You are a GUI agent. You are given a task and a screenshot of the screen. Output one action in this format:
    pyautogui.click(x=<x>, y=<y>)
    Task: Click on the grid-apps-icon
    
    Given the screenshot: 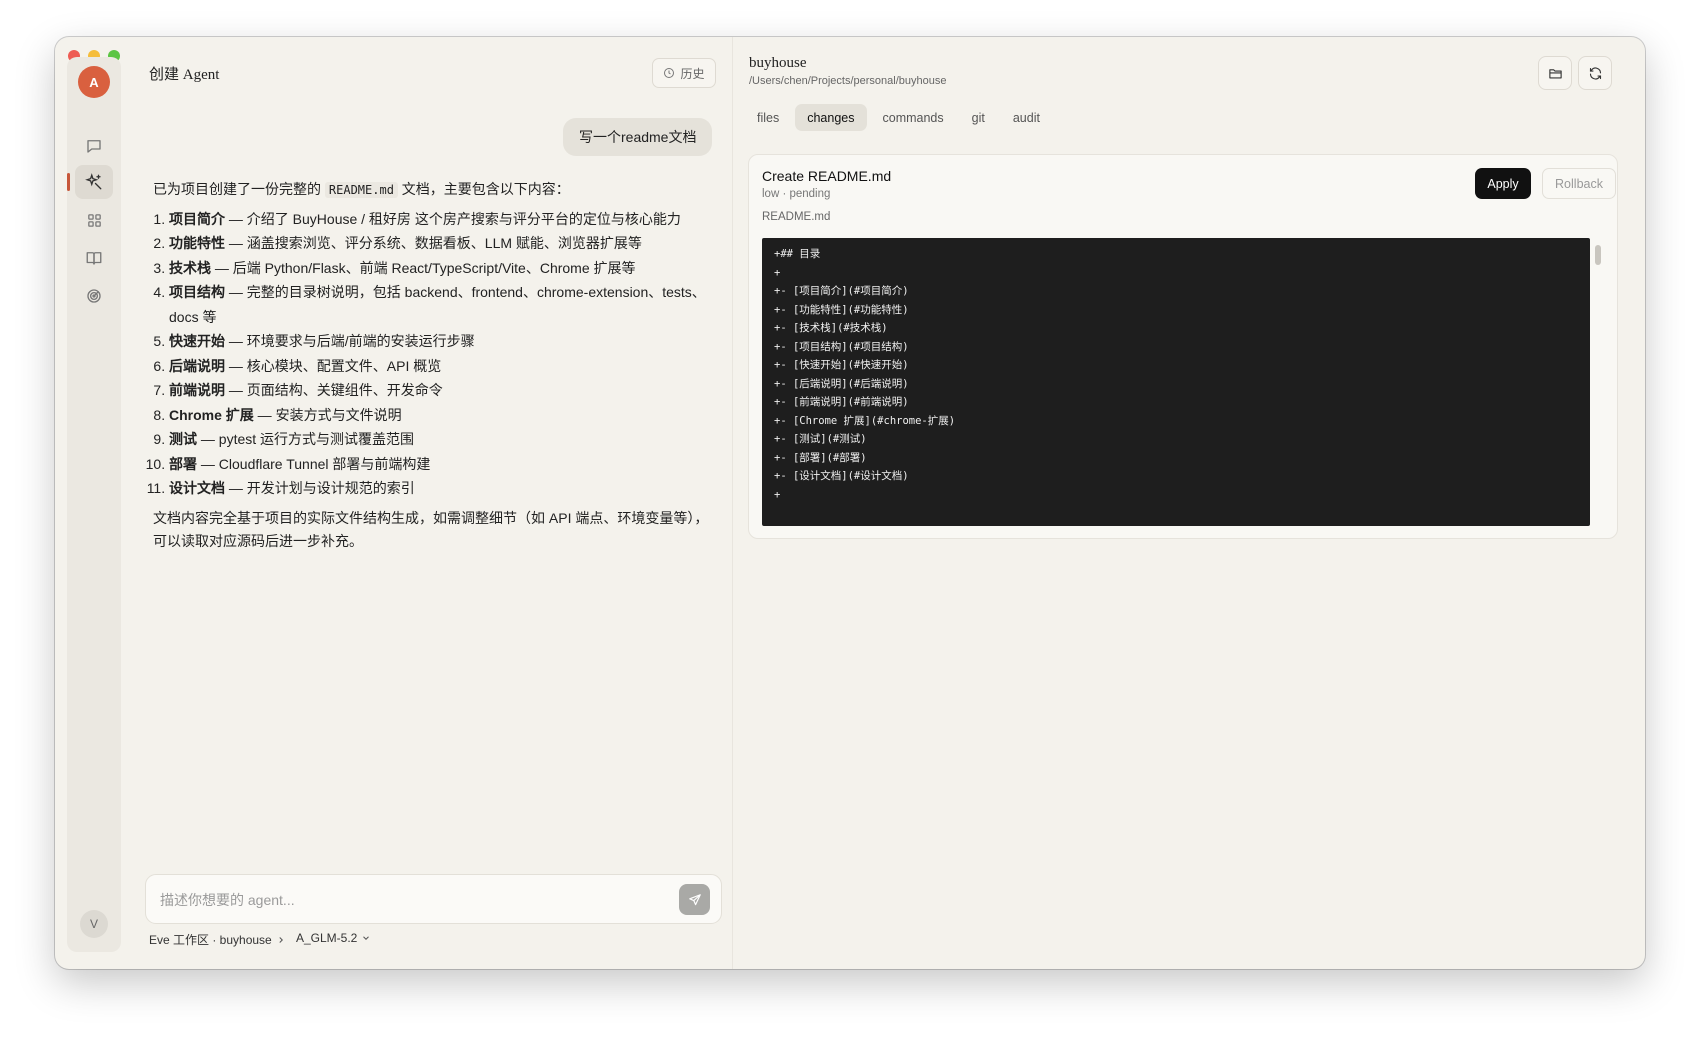 What is the action you would take?
    pyautogui.click(x=94, y=220)
    